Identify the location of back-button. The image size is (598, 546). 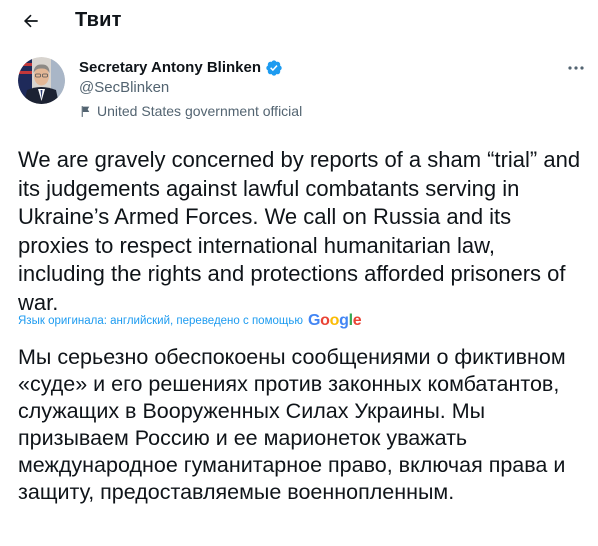
(31, 21).